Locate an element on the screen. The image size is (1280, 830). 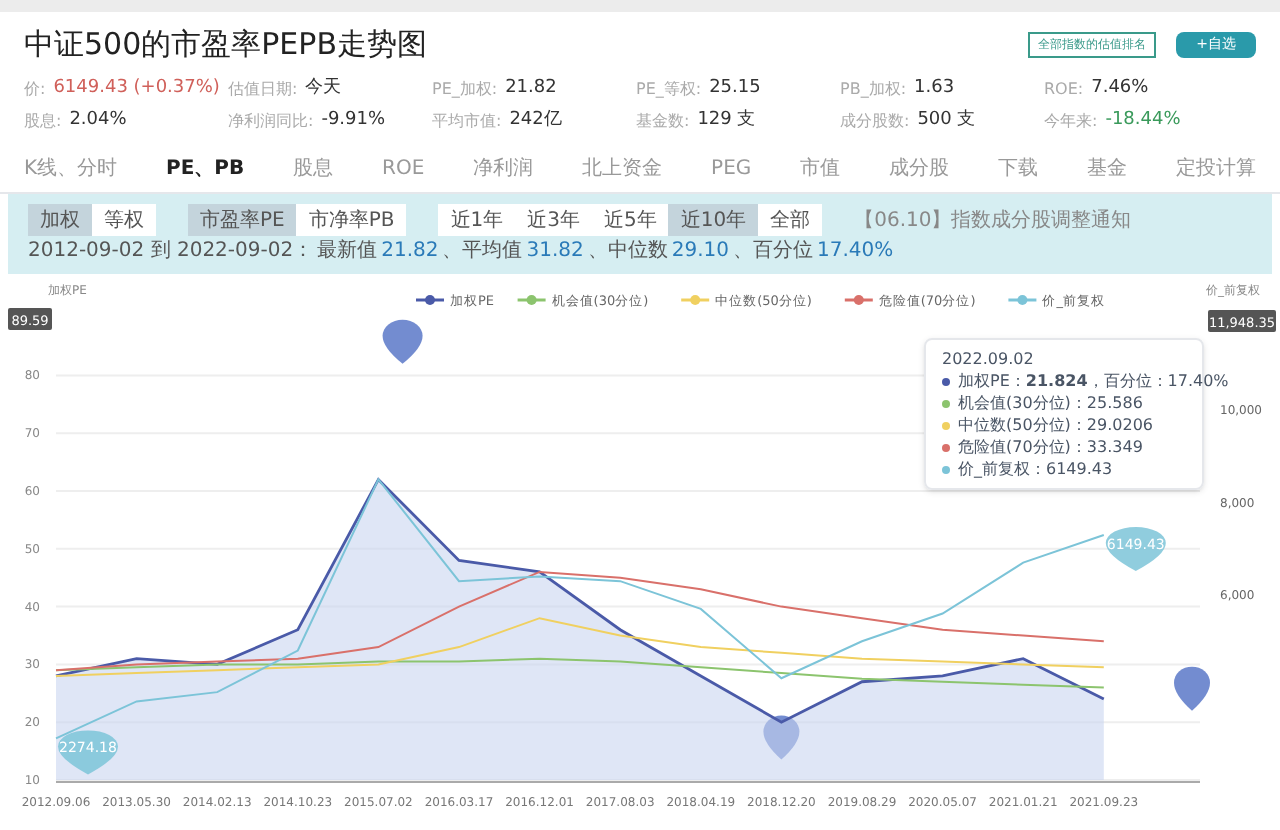
toggle-button: 等权 is located at coordinates (124, 220).